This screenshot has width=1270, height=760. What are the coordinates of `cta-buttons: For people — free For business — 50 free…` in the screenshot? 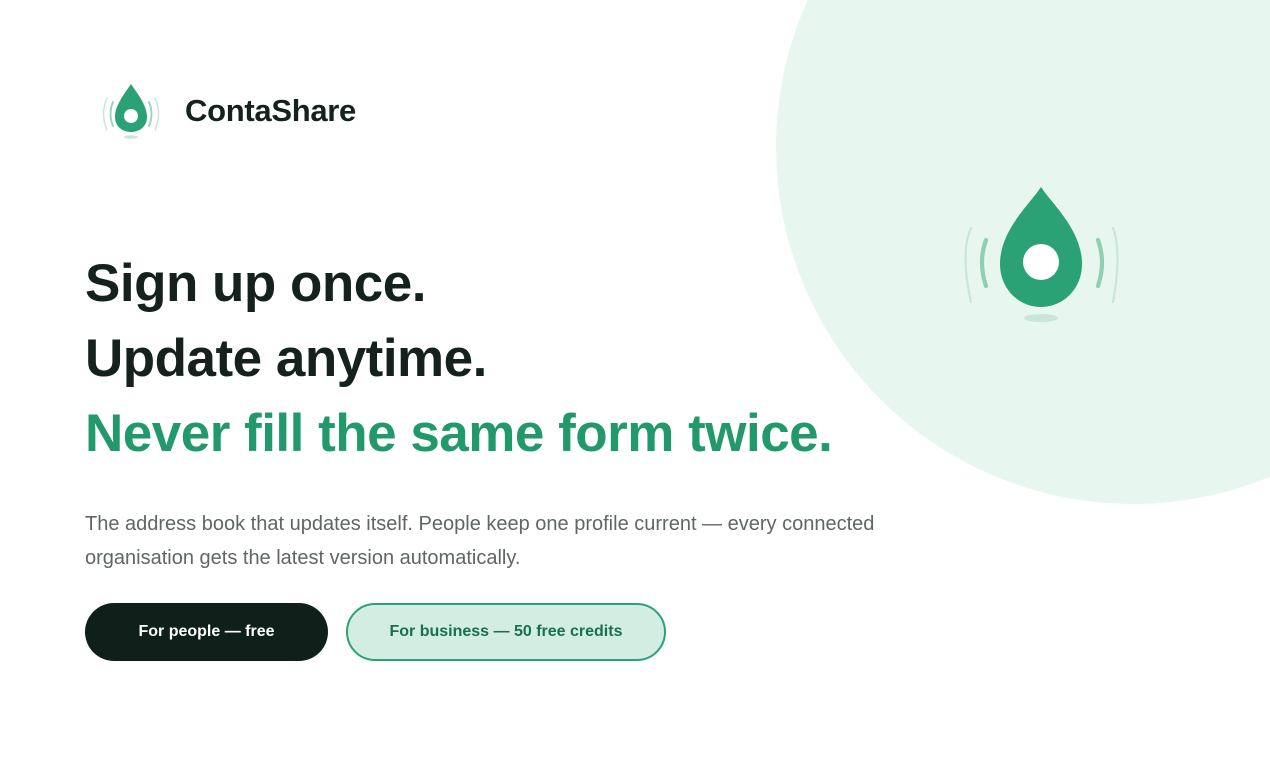 It's located at (375, 632).